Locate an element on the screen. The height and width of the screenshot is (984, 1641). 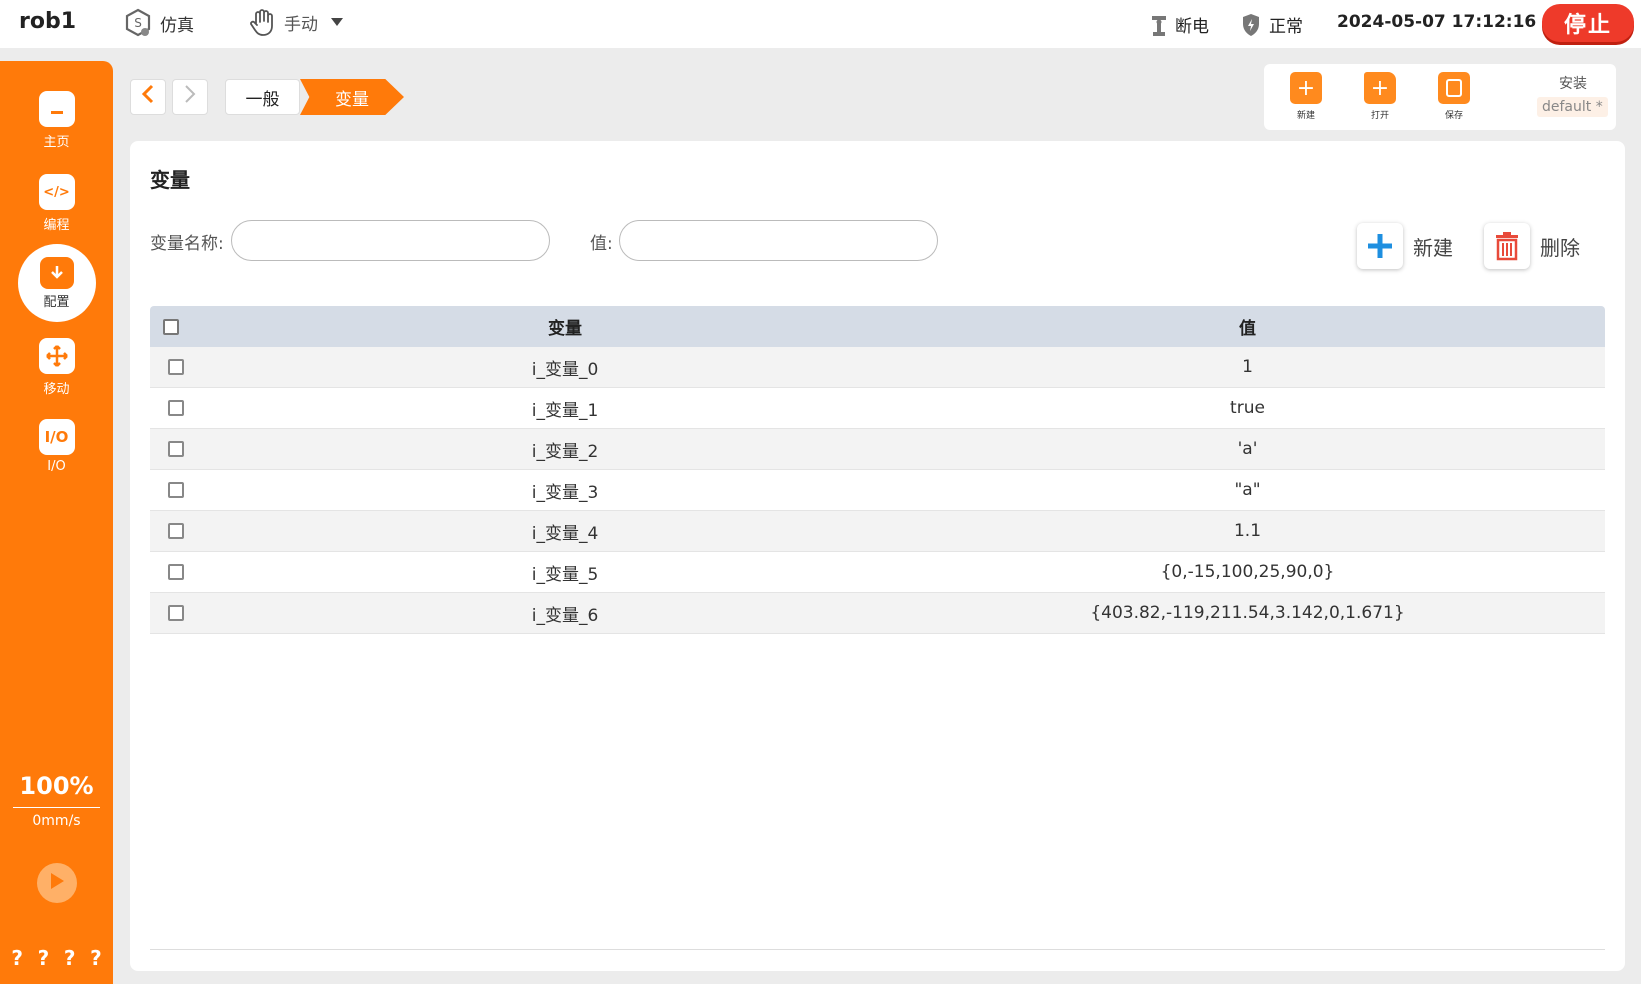
variable-value: 1 is located at coordinates (1247, 367).